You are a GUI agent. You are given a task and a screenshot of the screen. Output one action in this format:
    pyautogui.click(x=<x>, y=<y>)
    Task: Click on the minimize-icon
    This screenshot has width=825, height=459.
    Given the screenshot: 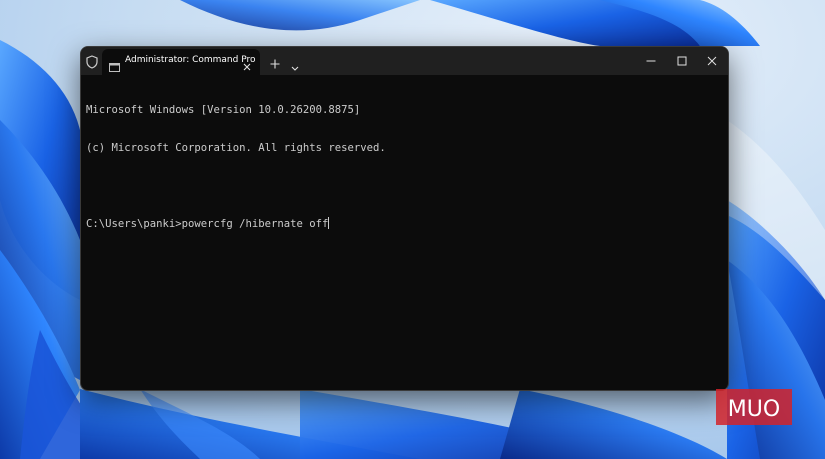 What is the action you would take?
    pyautogui.click(x=651, y=61)
    